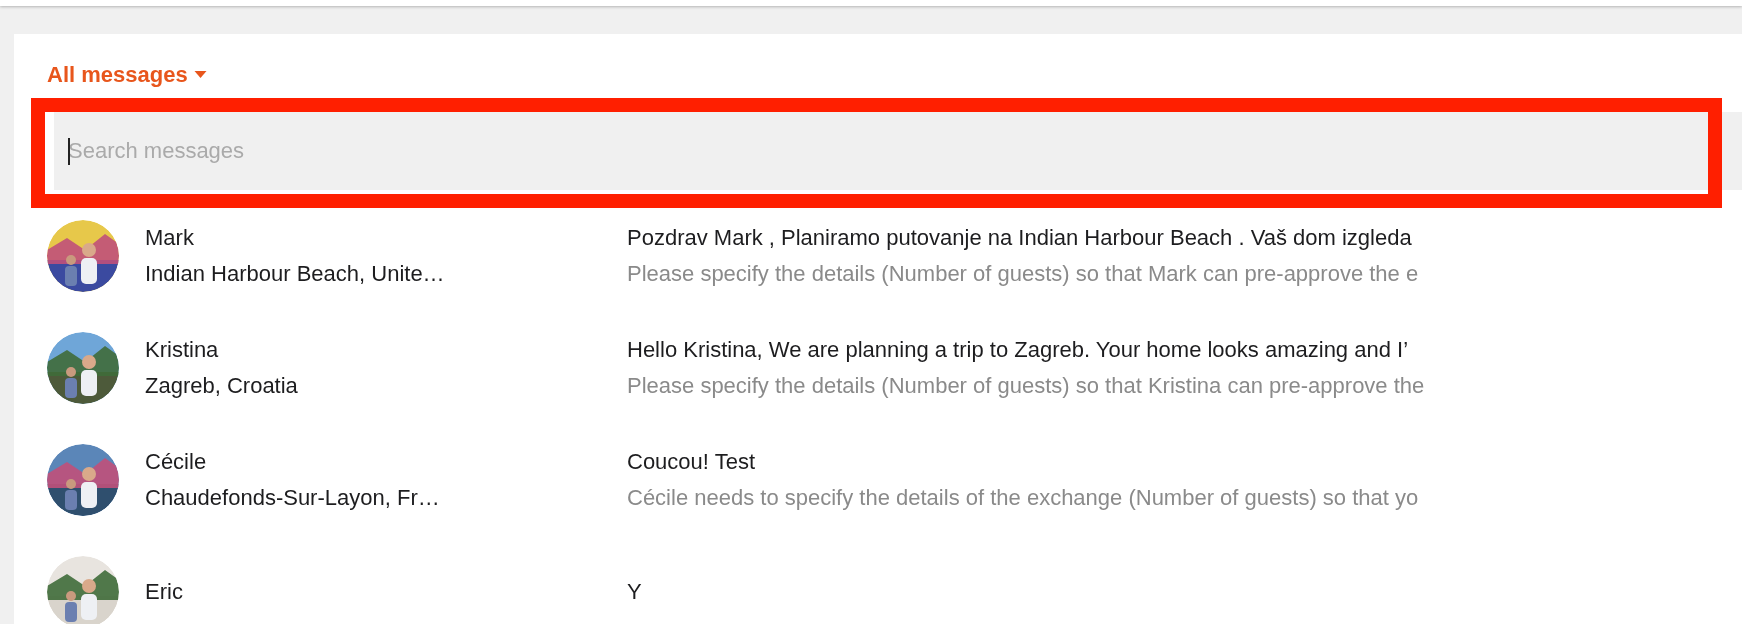 The height and width of the screenshot is (624, 1742). What do you see at coordinates (69, 151) in the screenshot?
I see `text-cursor` at bounding box center [69, 151].